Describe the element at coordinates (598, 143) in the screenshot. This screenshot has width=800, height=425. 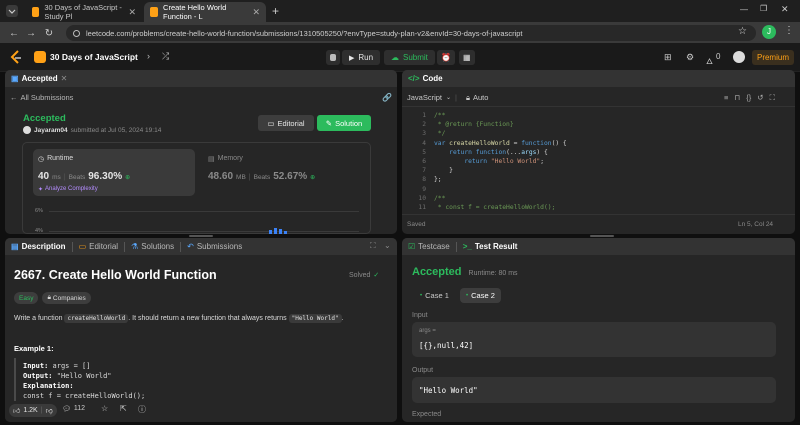
I see `code-line: 4 var createHelloWorld = function() {` at that location.